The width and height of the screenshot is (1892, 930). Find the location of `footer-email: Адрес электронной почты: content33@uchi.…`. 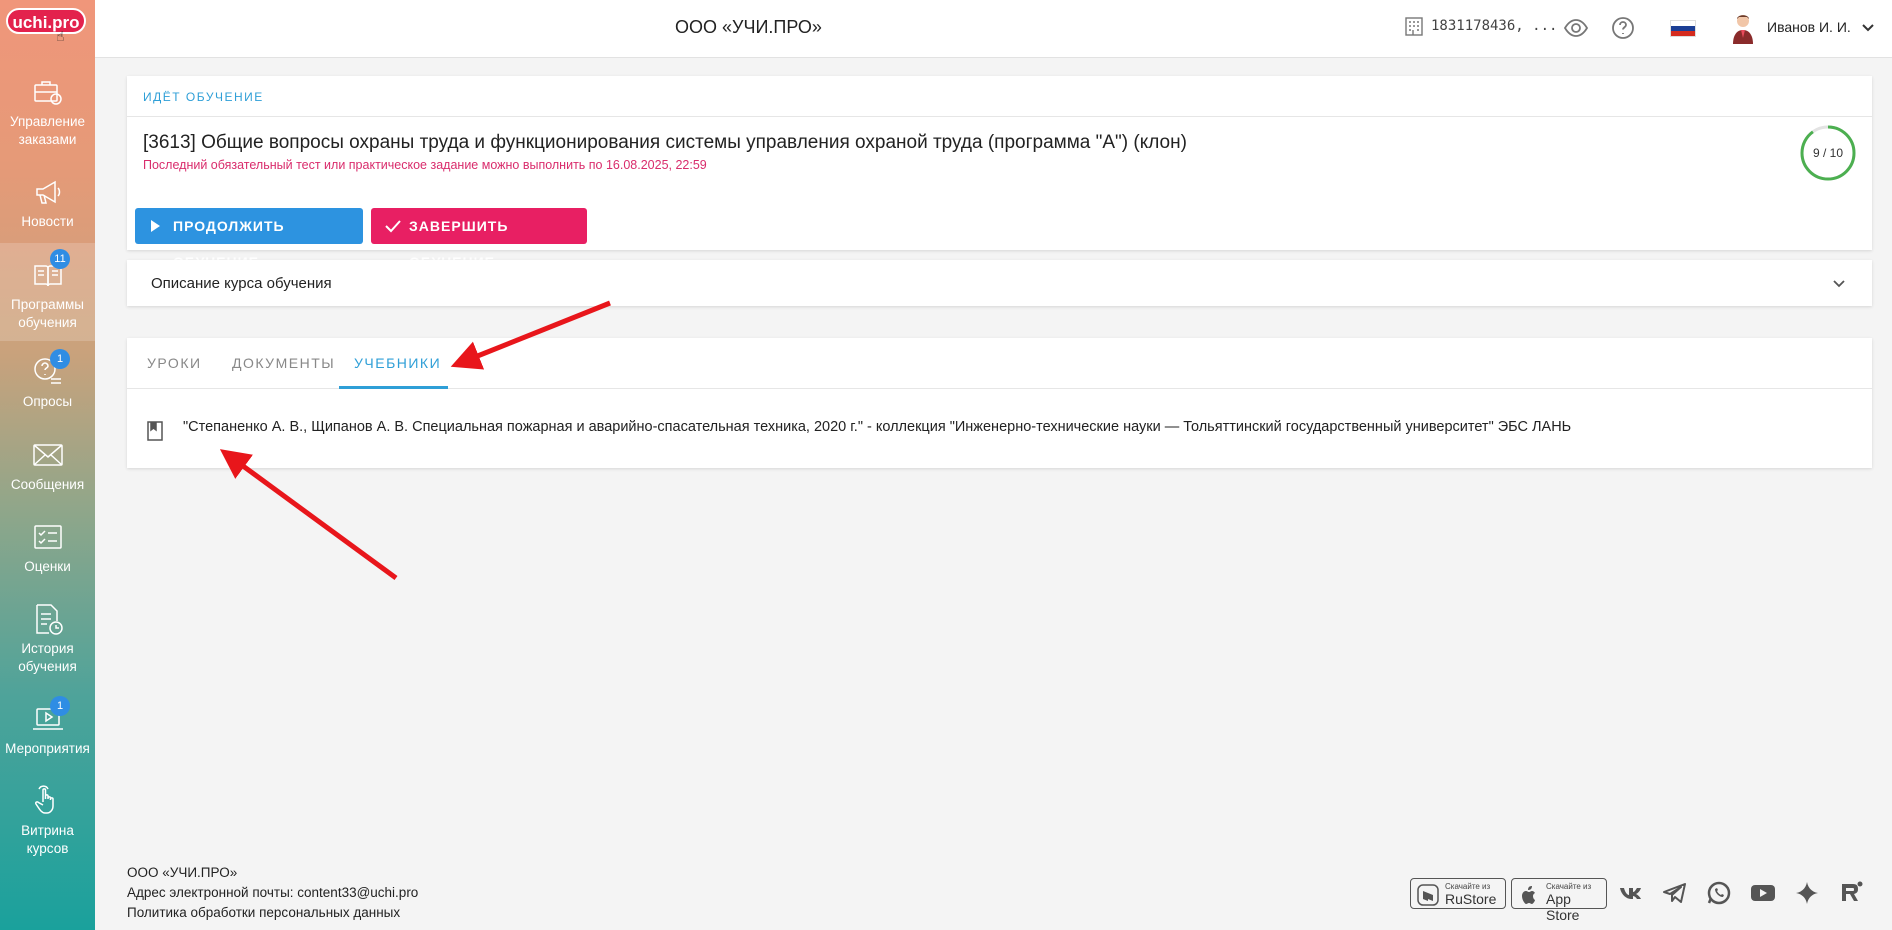

footer-email: Адрес электронной почты: content33@uchi.… is located at coordinates (272, 892).